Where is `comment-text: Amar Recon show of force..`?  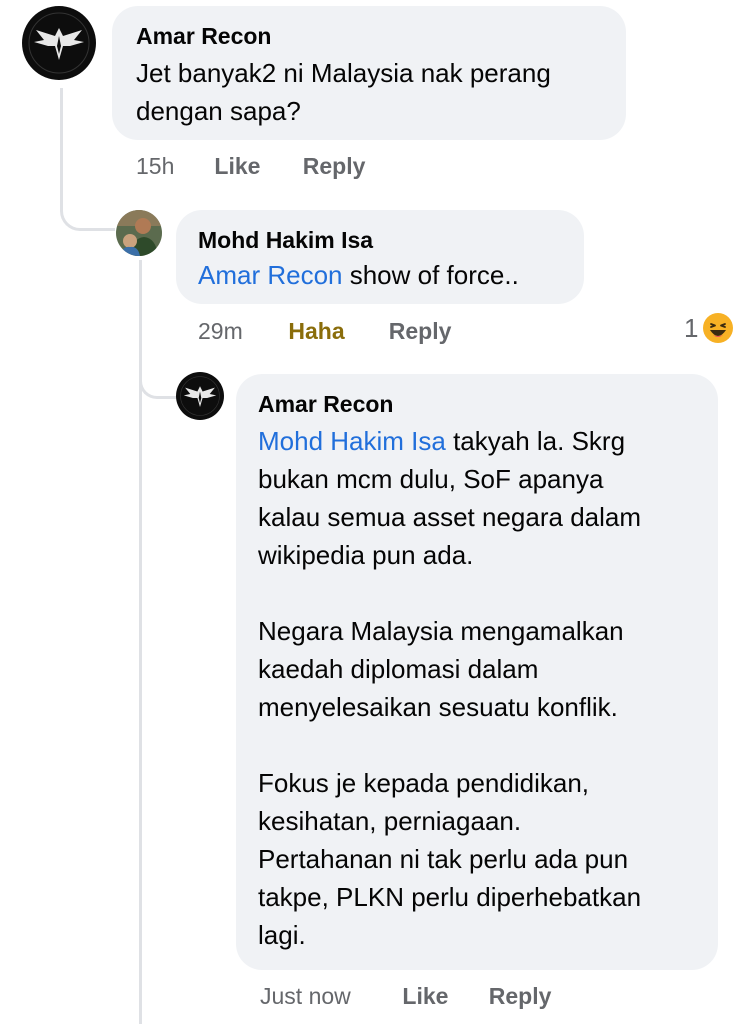 comment-text: Amar Recon show of force.. is located at coordinates (380, 275).